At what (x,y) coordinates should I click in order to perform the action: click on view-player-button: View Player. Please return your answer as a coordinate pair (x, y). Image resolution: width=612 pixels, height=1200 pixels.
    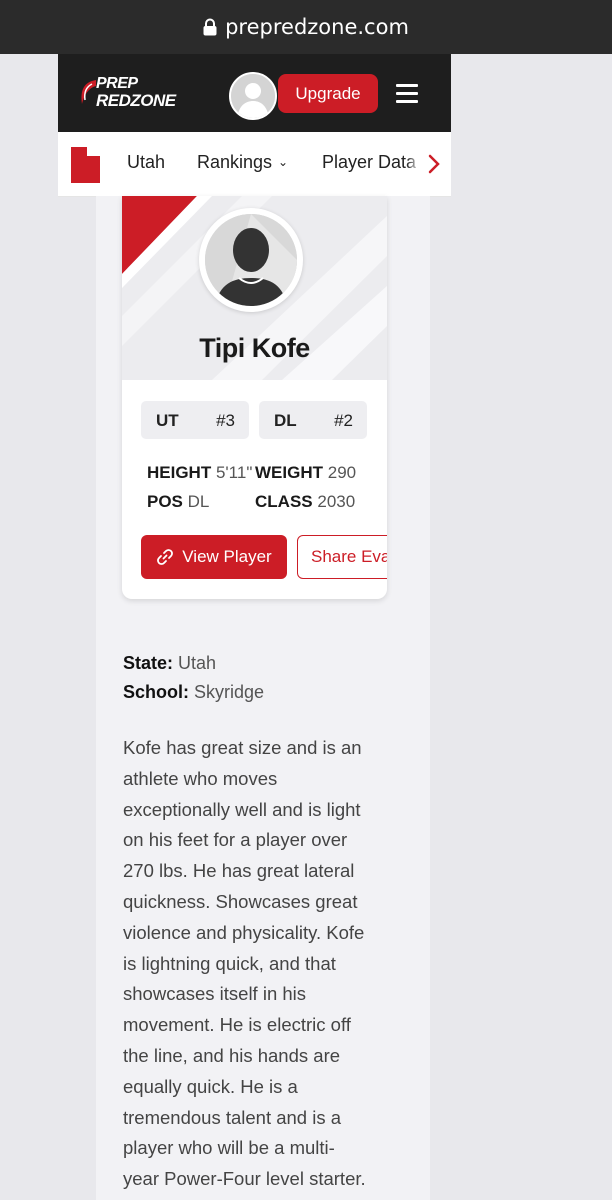
    Looking at the image, I should click on (214, 557).